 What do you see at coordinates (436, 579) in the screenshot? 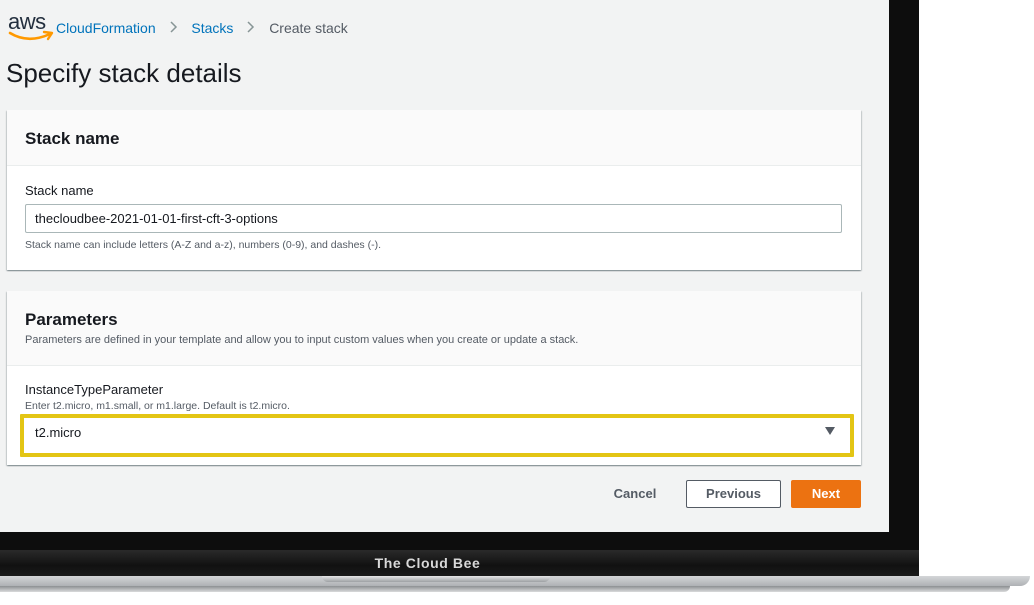
I see `laptop-base-lip` at bounding box center [436, 579].